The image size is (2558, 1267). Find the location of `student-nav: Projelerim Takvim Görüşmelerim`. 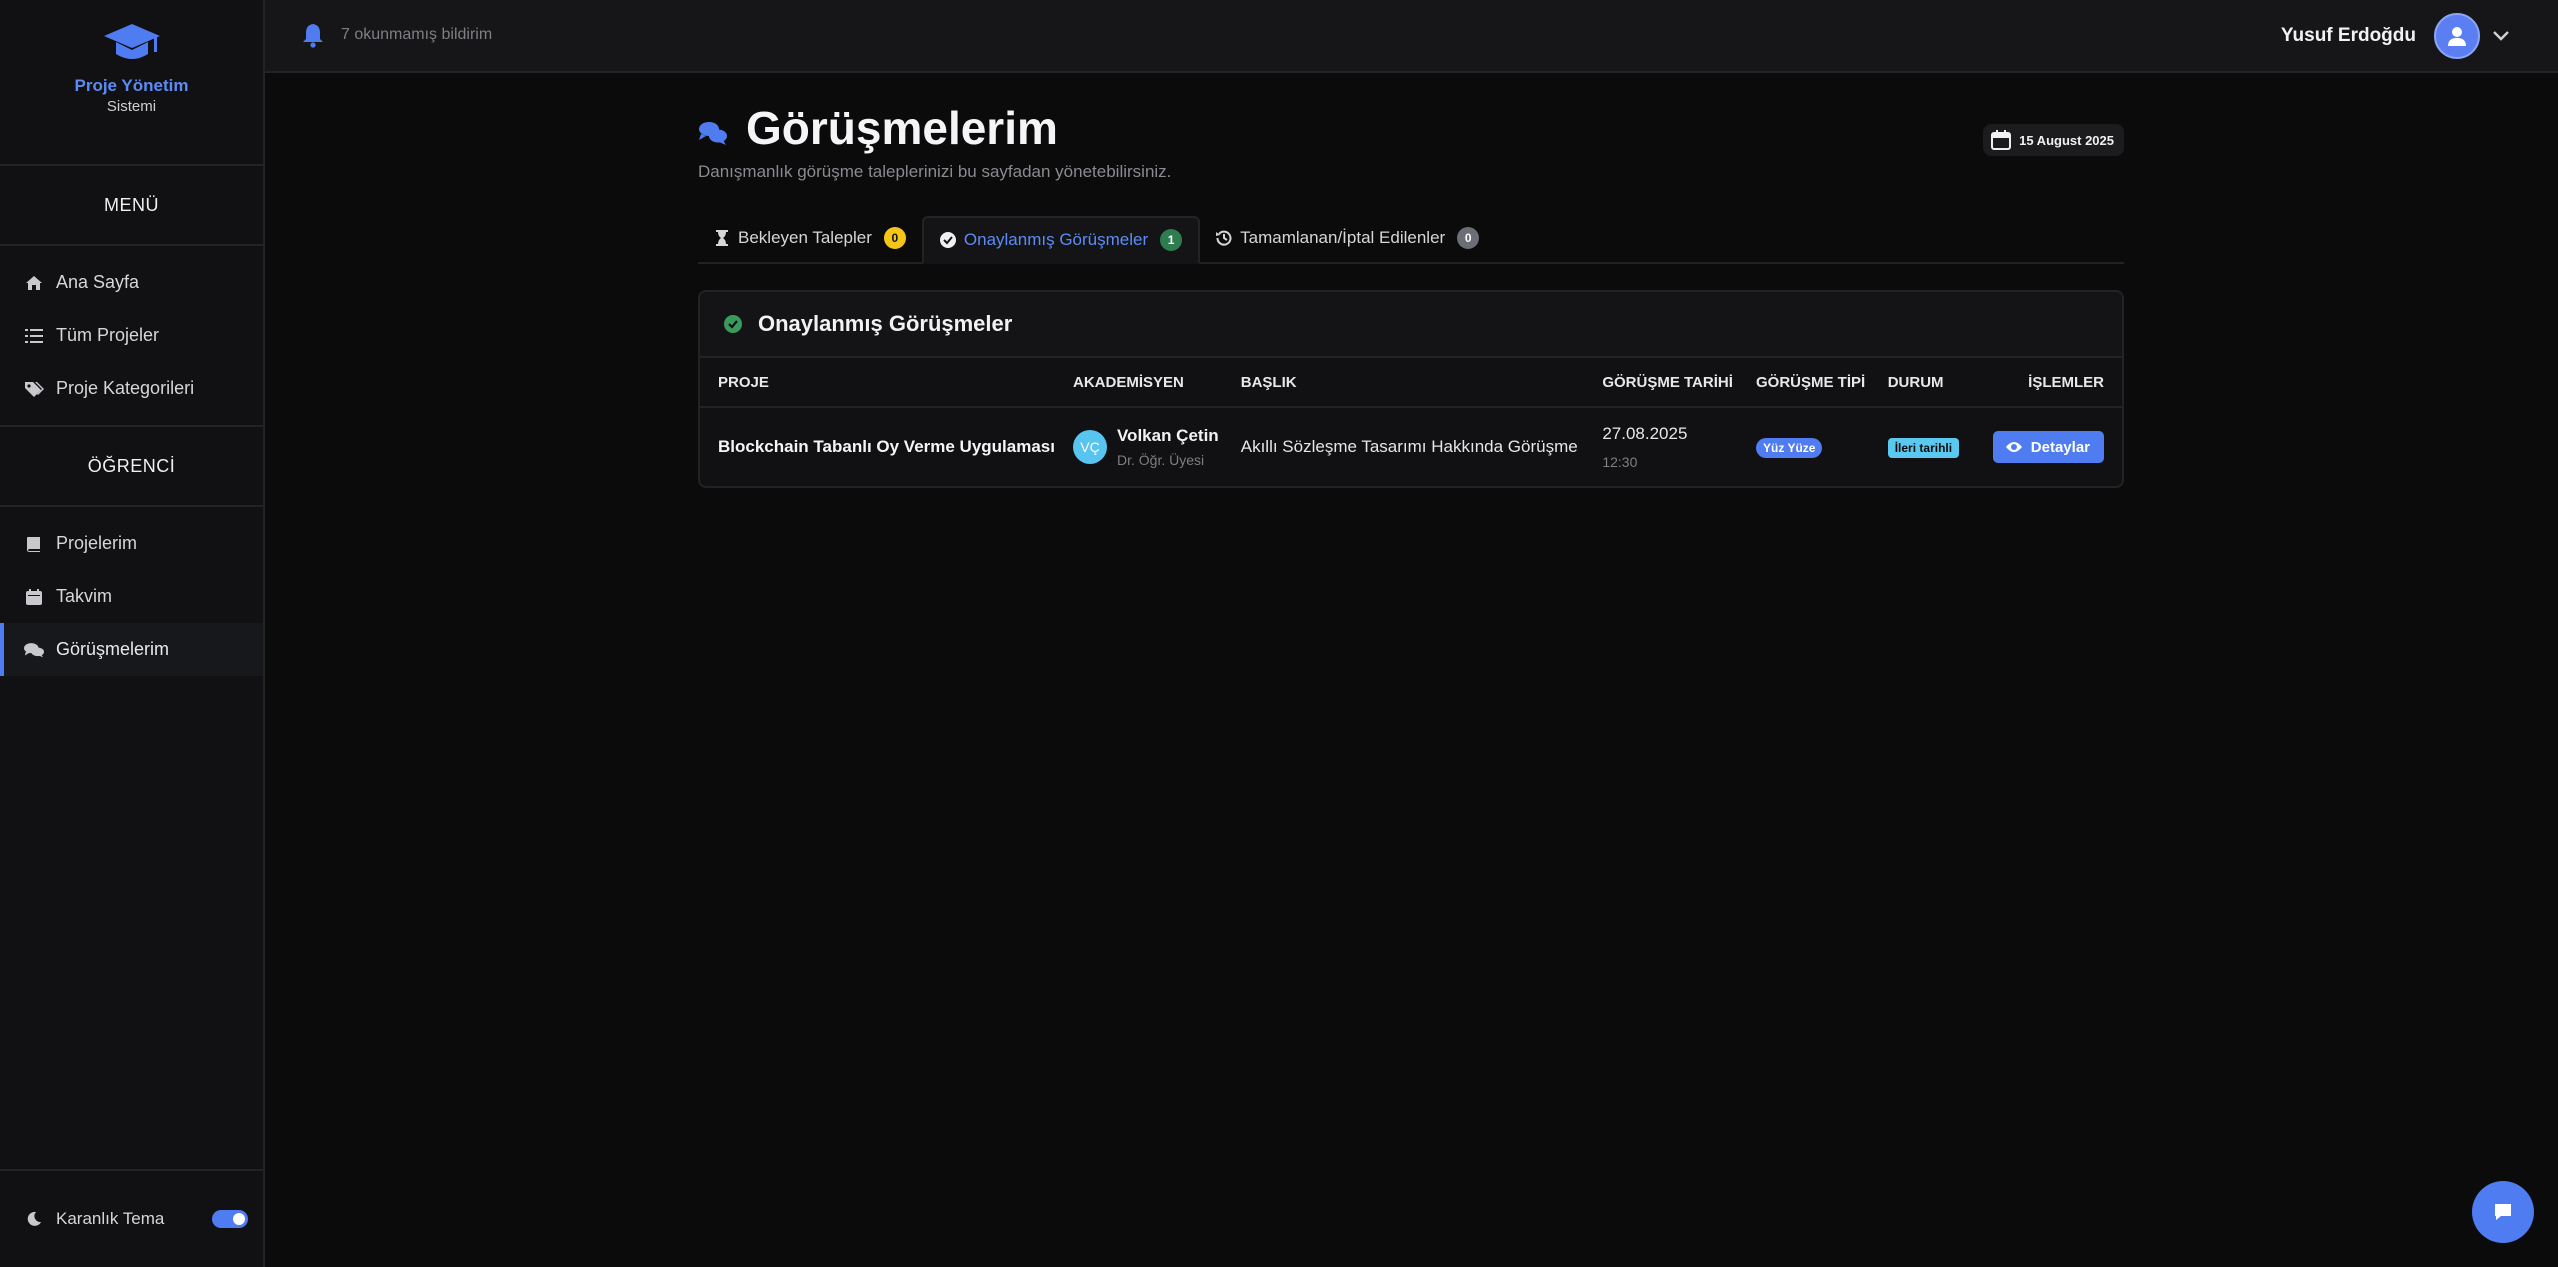

student-nav: Projelerim Takvim Görüşmelerim is located at coordinates (131, 591).